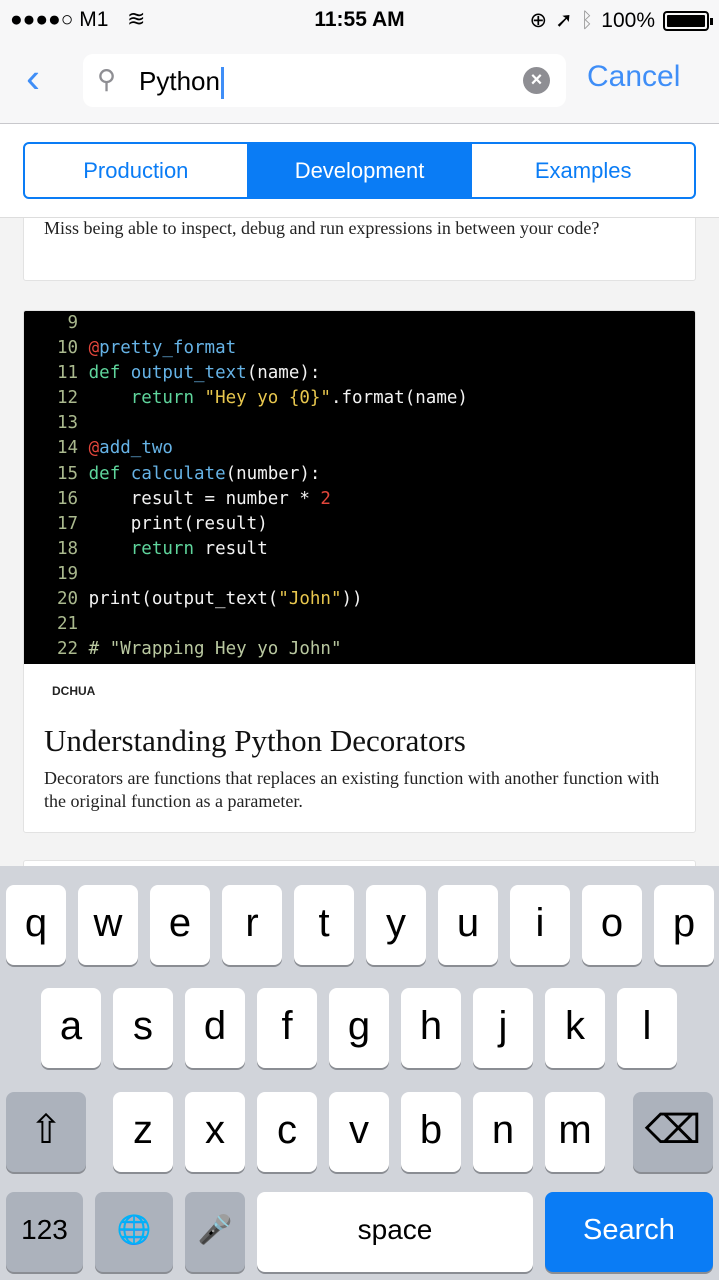  What do you see at coordinates (108, 925) in the screenshot?
I see `key-w: w` at bounding box center [108, 925].